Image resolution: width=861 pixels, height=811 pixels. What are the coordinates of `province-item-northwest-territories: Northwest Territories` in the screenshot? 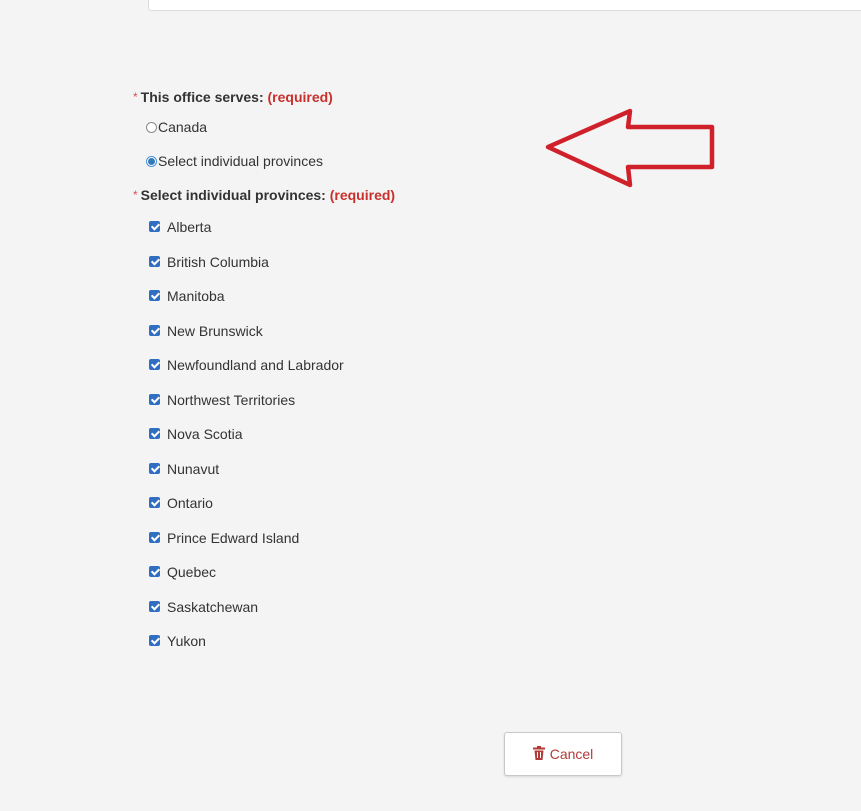 It's located at (343, 402).